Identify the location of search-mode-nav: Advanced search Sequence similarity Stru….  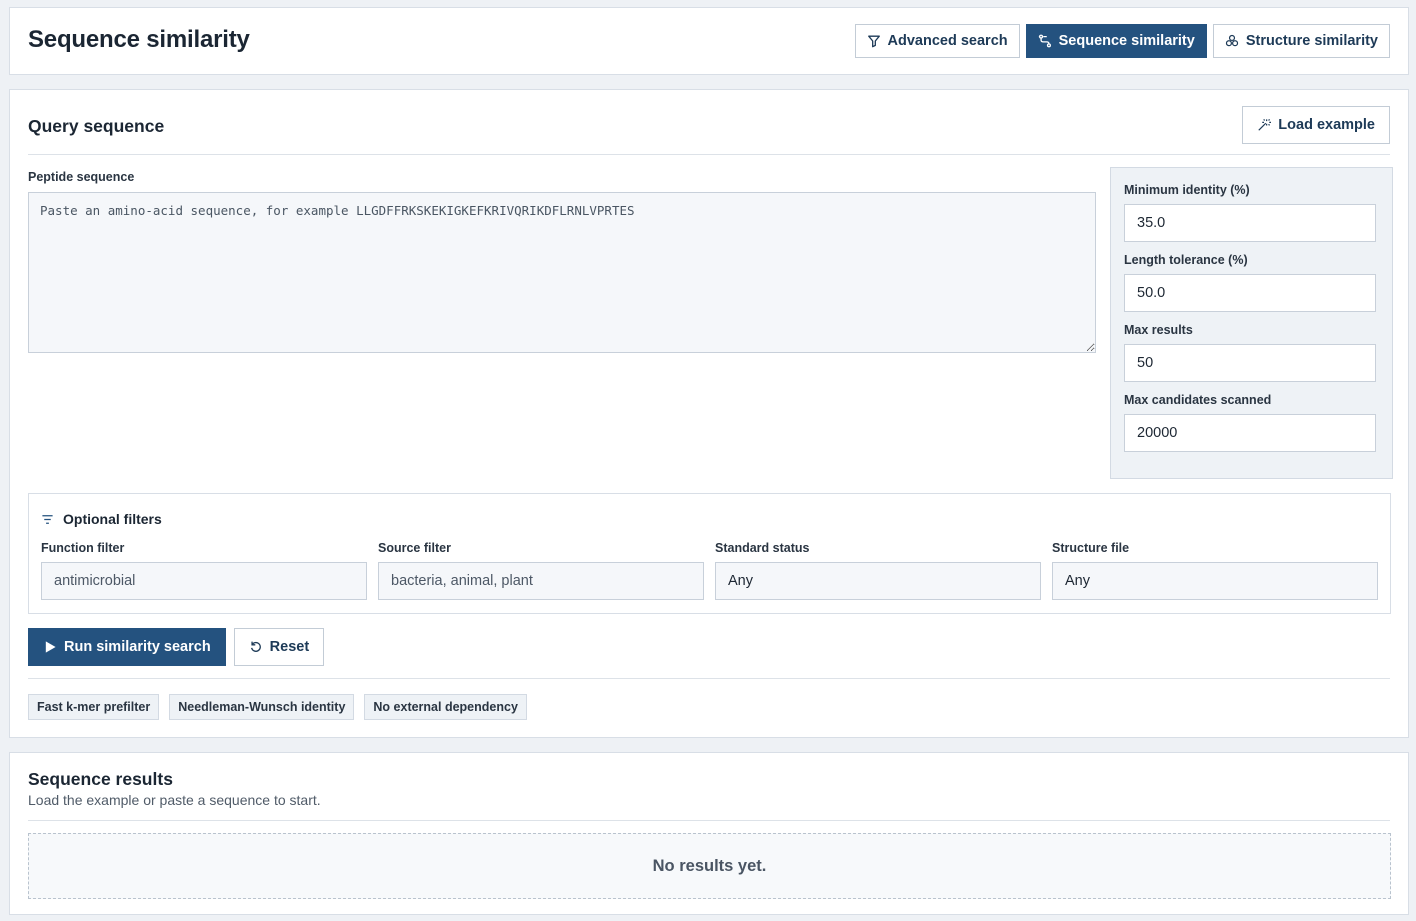
(1122, 41).